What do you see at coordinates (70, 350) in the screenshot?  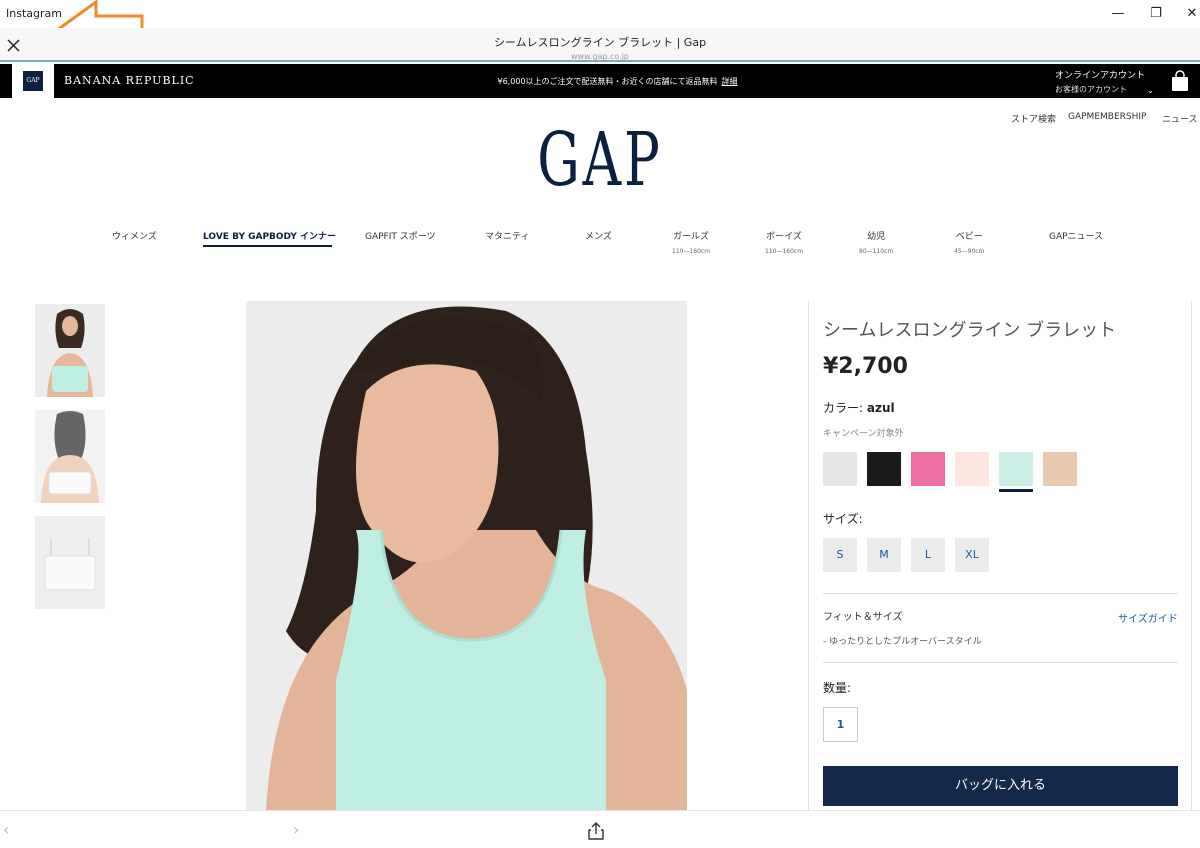 I see `product-thumbnail-front` at bounding box center [70, 350].